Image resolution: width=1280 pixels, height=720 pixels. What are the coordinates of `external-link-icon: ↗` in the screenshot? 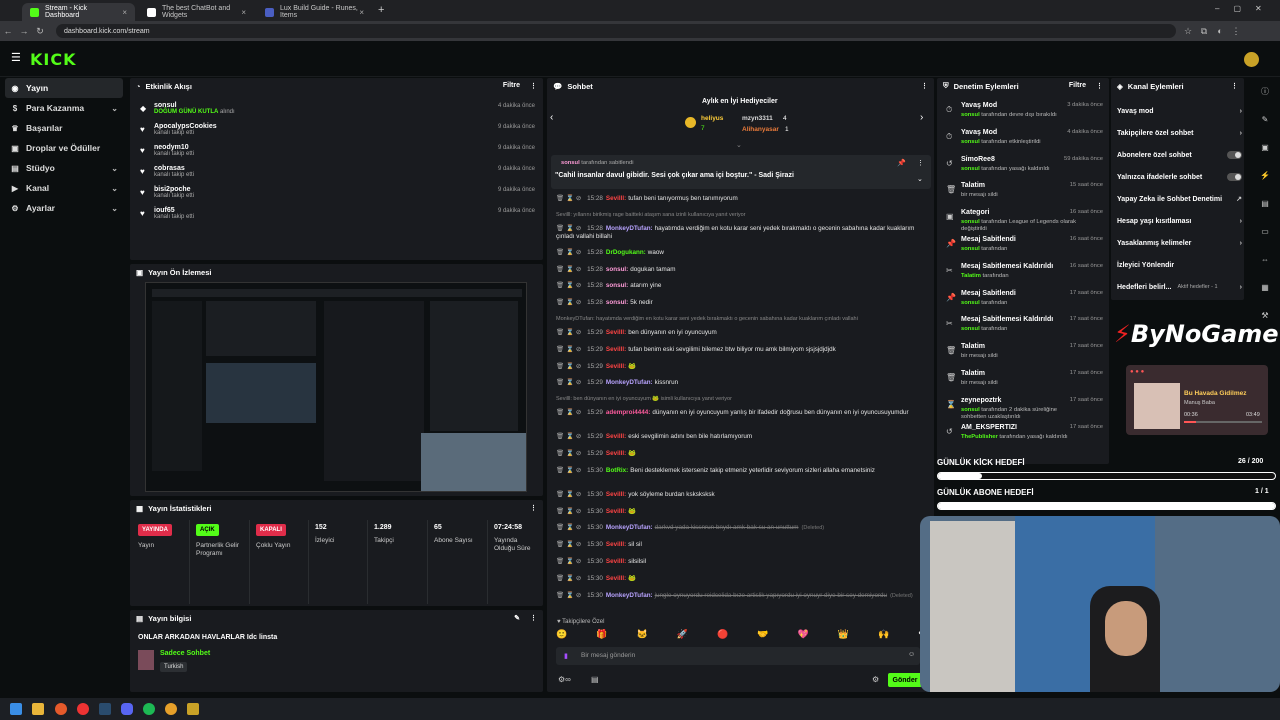 It's located at (1239, 199).